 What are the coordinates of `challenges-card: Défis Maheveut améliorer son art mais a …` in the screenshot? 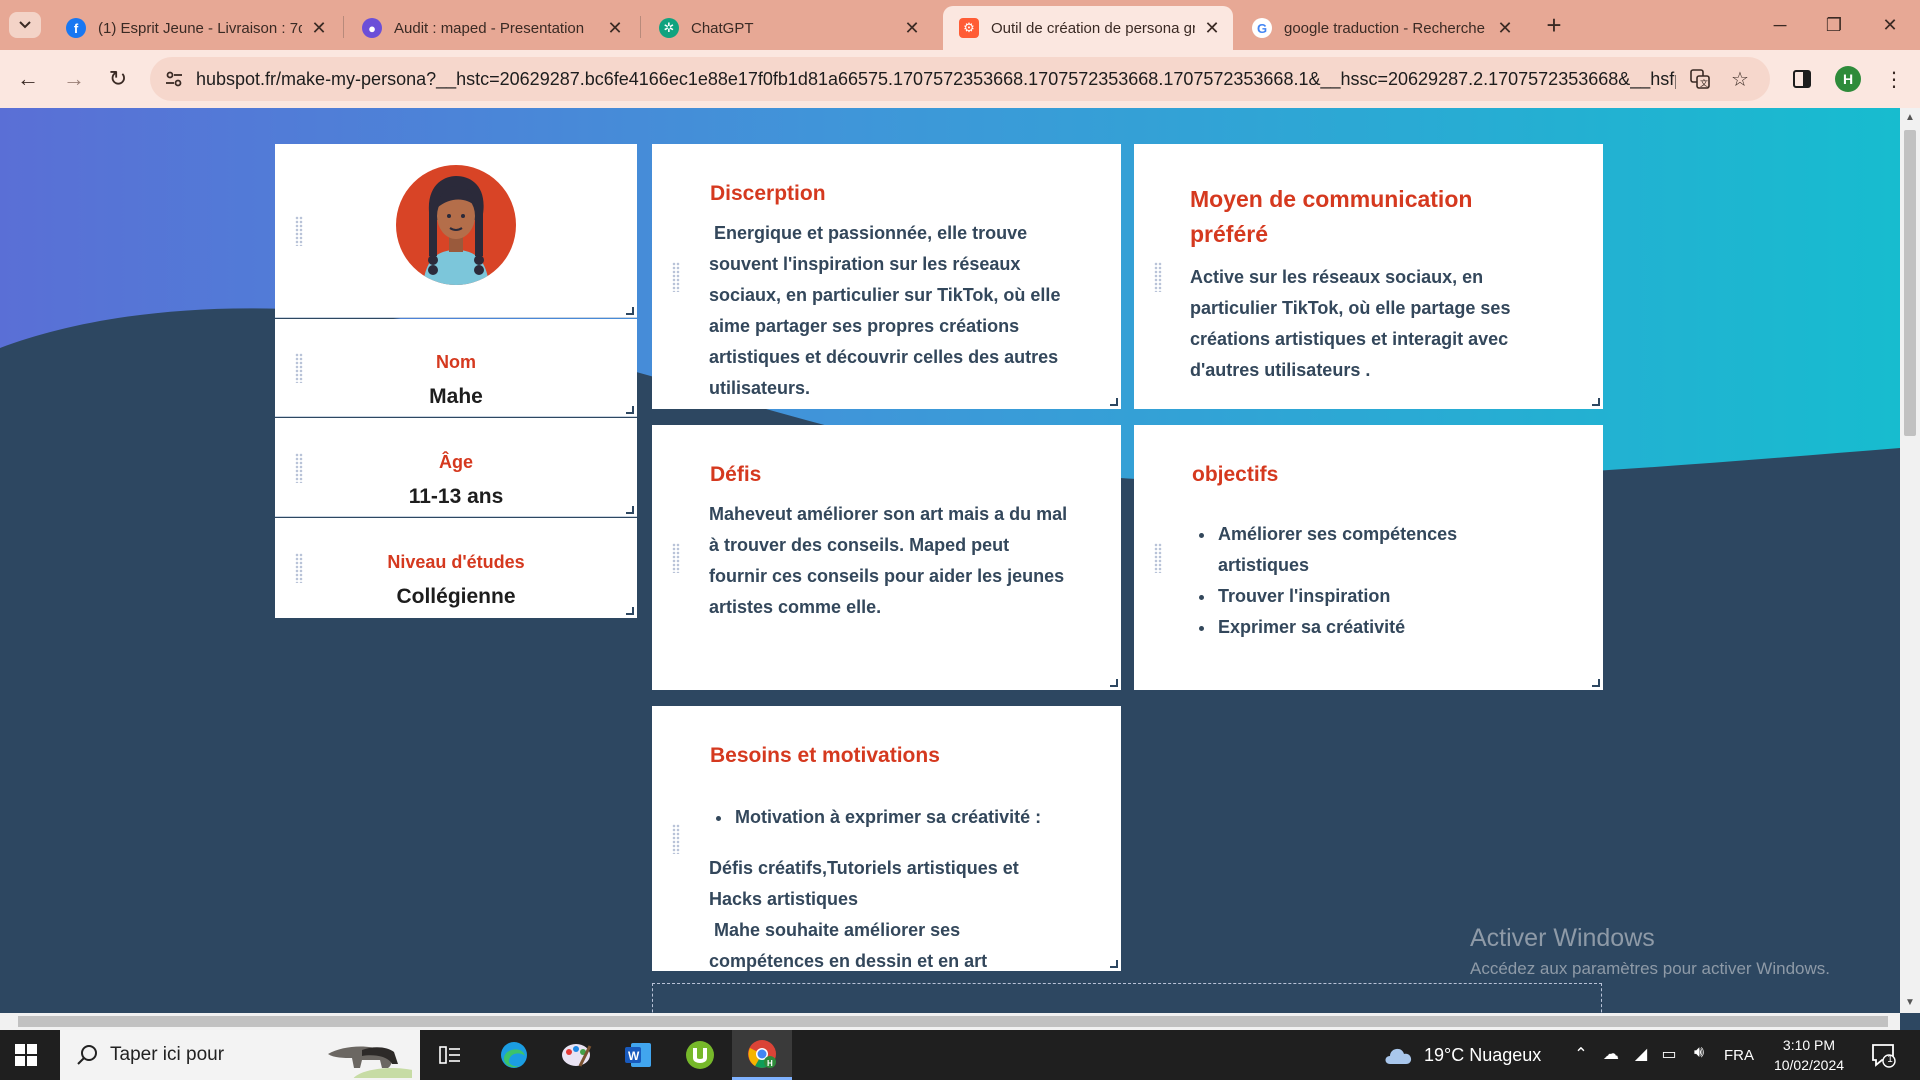 It's located at (886, 557).